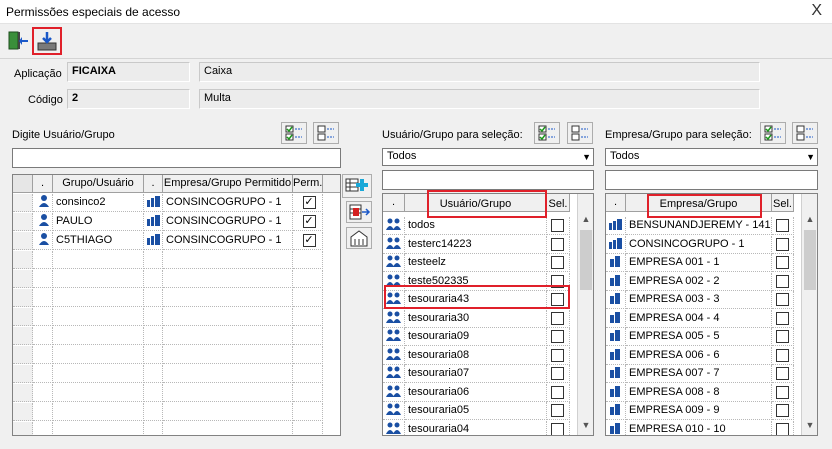 The image size is (832, 449). What do you see at coordinates (476, 203) in the screenshot?
I see `middle-col-header-user: Usuário/Grupo` at bounding box center [476, 203].